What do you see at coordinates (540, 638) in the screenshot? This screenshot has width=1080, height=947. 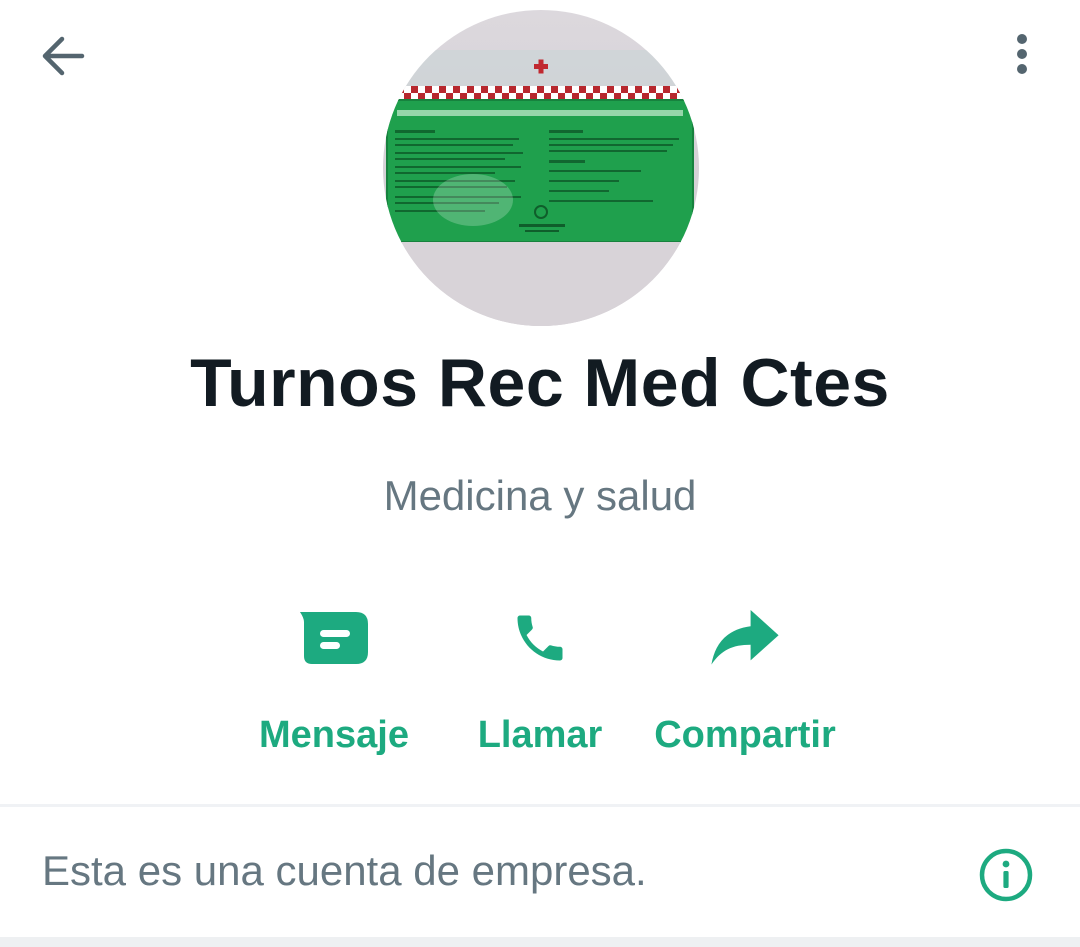 I see `phone-icon` at bounding box center [540, 638].